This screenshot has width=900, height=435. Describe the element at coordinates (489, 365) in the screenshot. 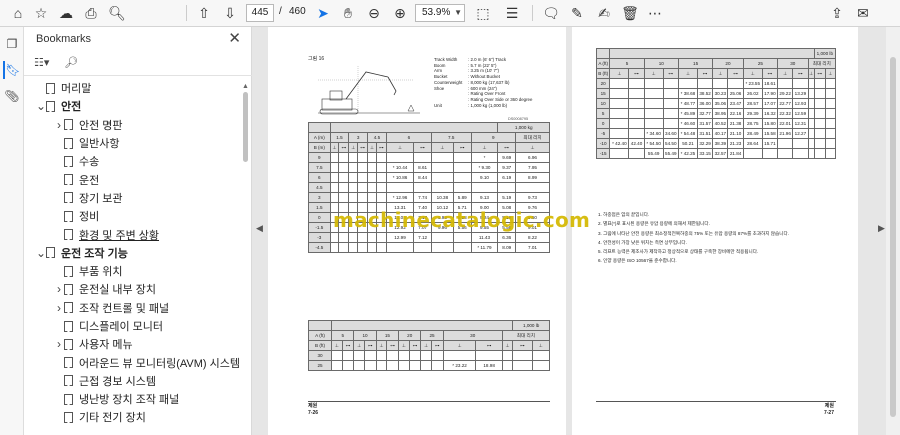

I see `table-cell: 18.98` at that location.